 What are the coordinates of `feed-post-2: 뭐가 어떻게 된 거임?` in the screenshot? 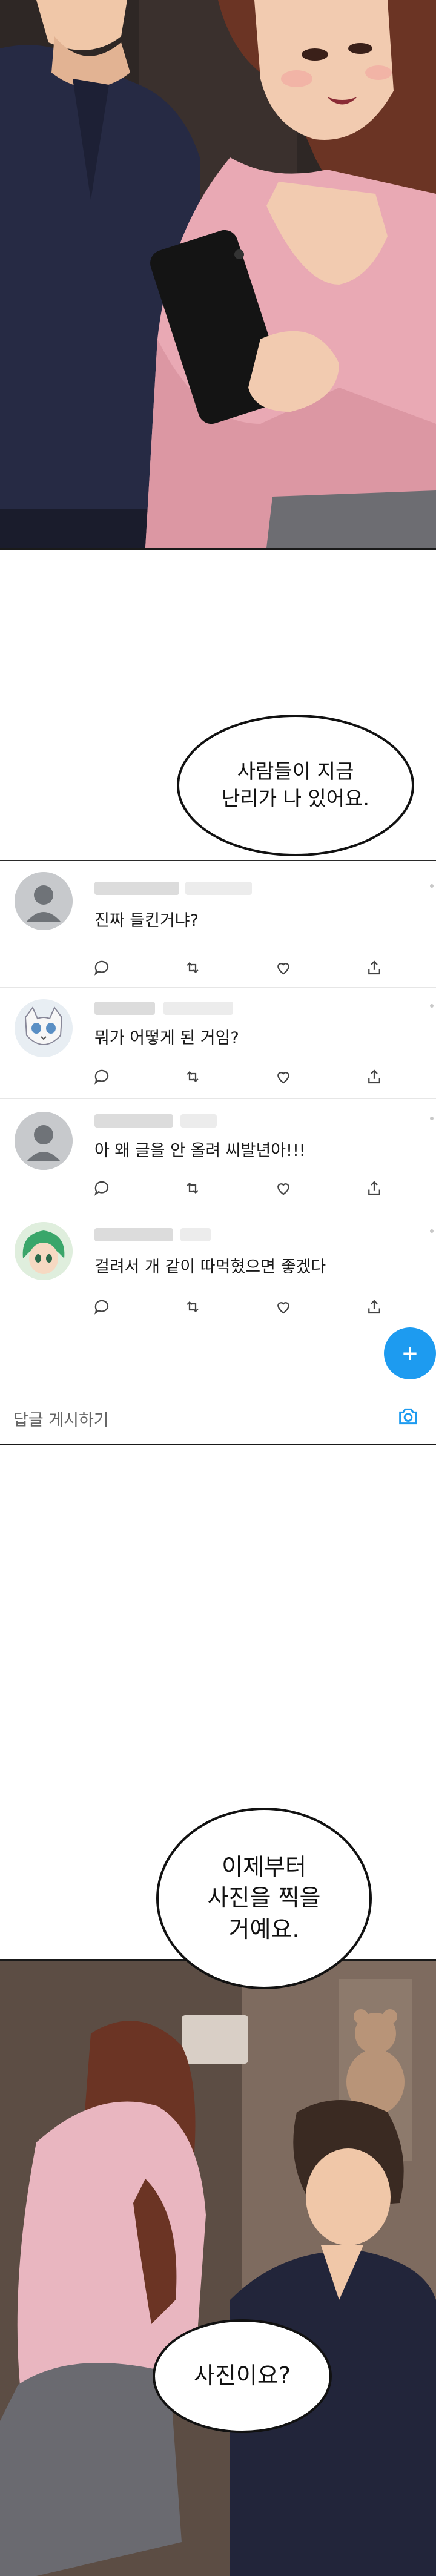 It's located at (218, 1043).